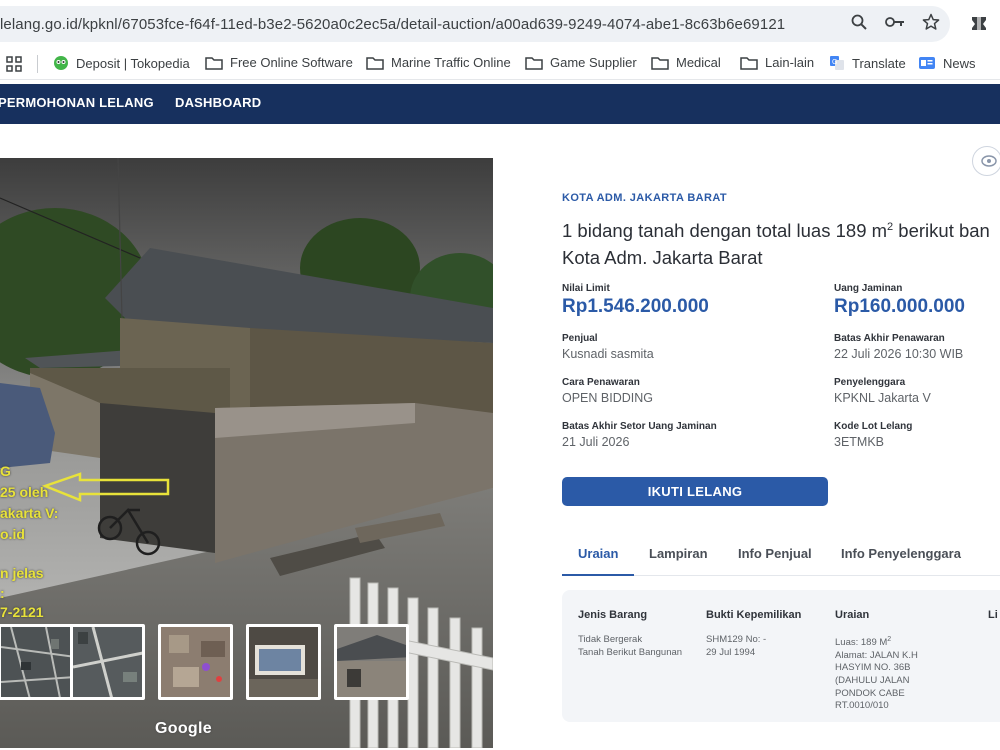 The height and width of the screenshot is (750, 1000). I want to click on overlay-line: 25 oleh, so click(24, 492).